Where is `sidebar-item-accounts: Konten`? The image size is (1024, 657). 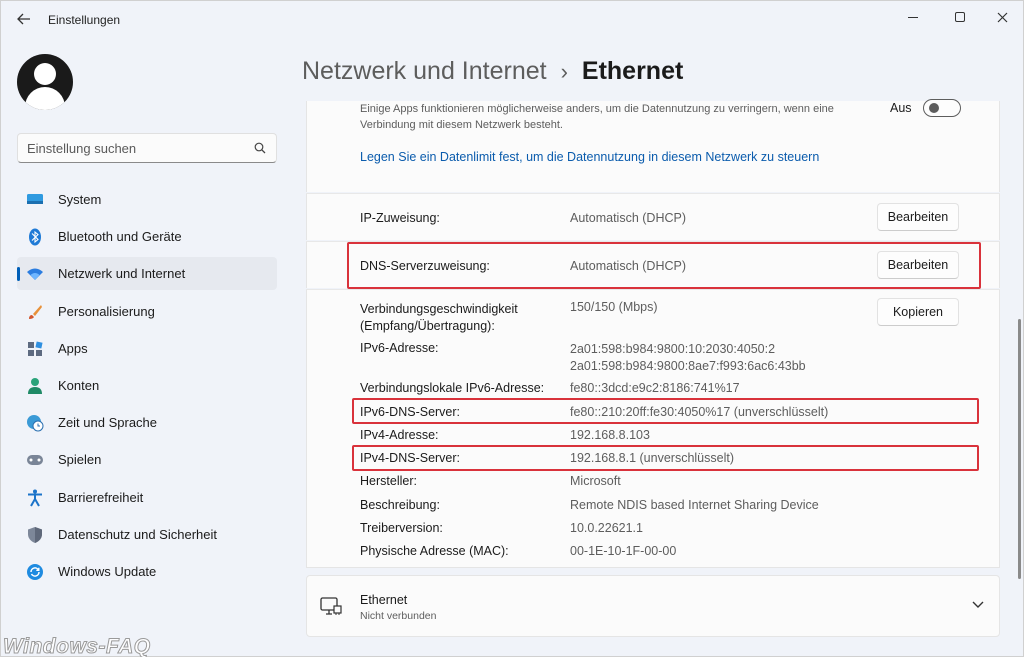
sidebar-item-accounts: Konten is located at coordinates (147, 385).